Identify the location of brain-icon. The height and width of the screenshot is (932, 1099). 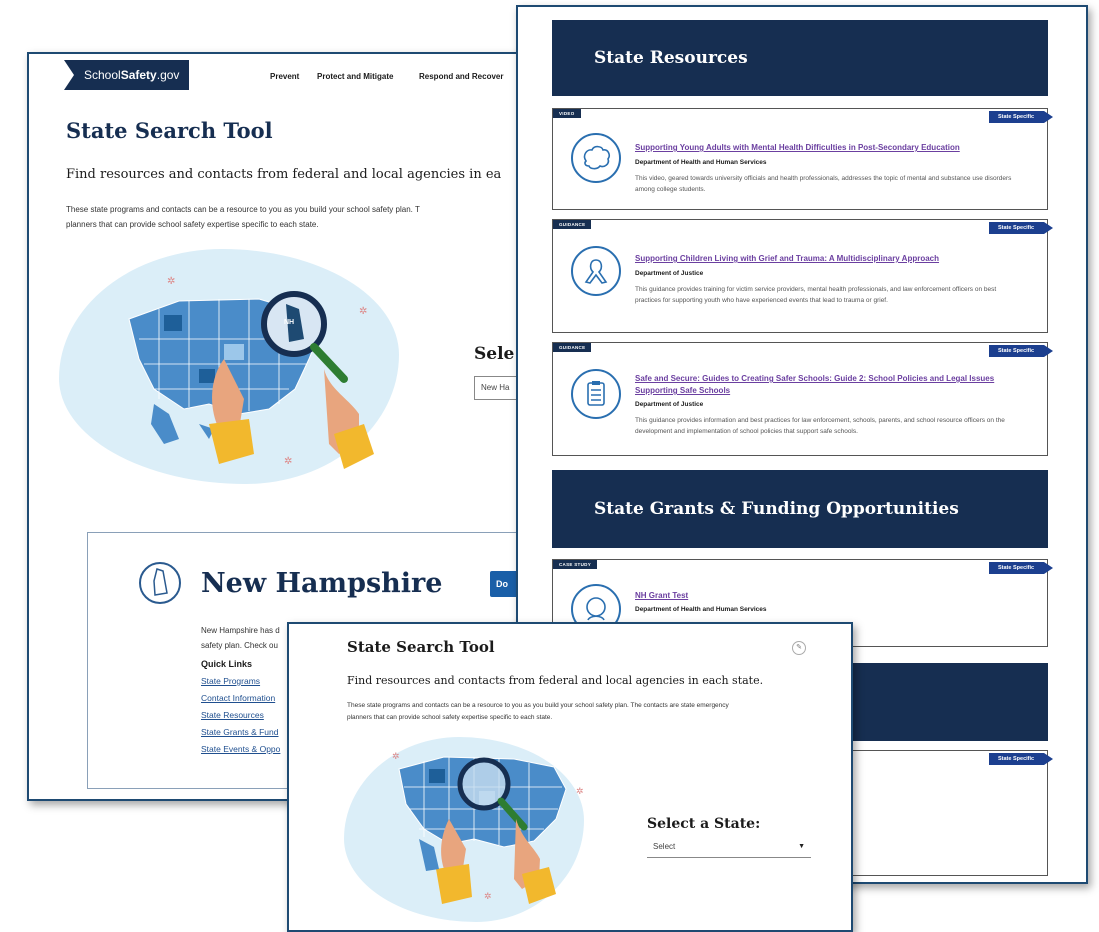
(596, 158).